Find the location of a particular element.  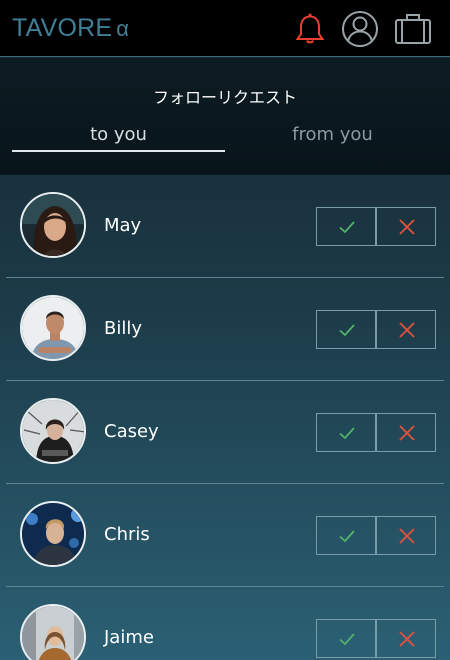

user-icon is located at coordinates (360, 29).